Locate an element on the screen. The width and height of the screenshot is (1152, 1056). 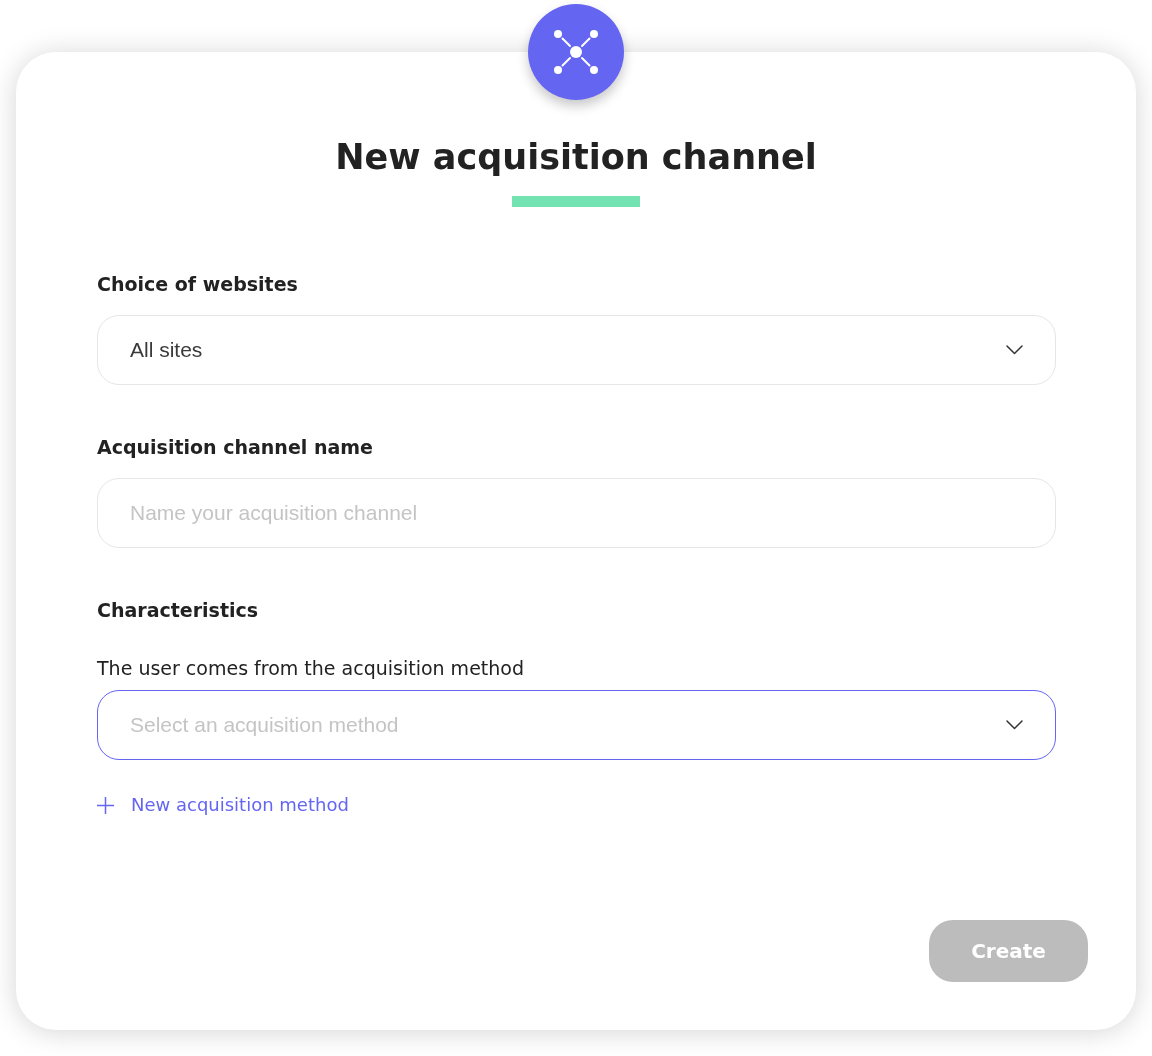
field-label: The user comes from the acquisition method is located at coordinates (310, 668).